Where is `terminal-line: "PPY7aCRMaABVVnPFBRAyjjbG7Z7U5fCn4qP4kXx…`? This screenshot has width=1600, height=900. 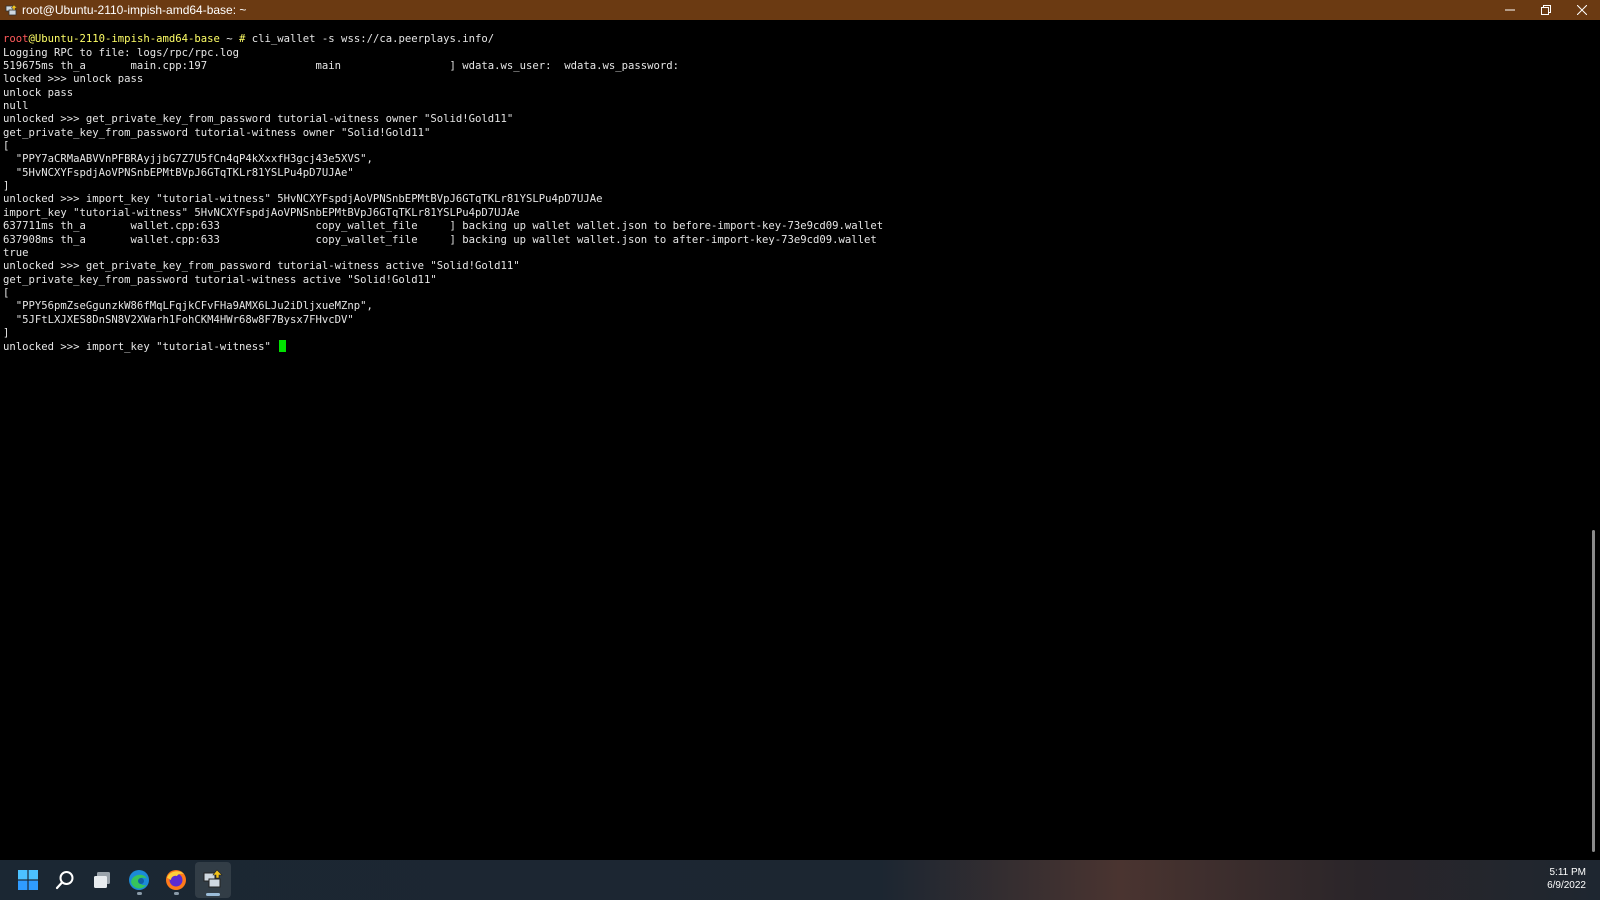 terminal-line: "PPY7aCRMaABVVnPFBRAyjjbG7Z7U5fCn4qP4kXx… is located at coordinates (188, 159).